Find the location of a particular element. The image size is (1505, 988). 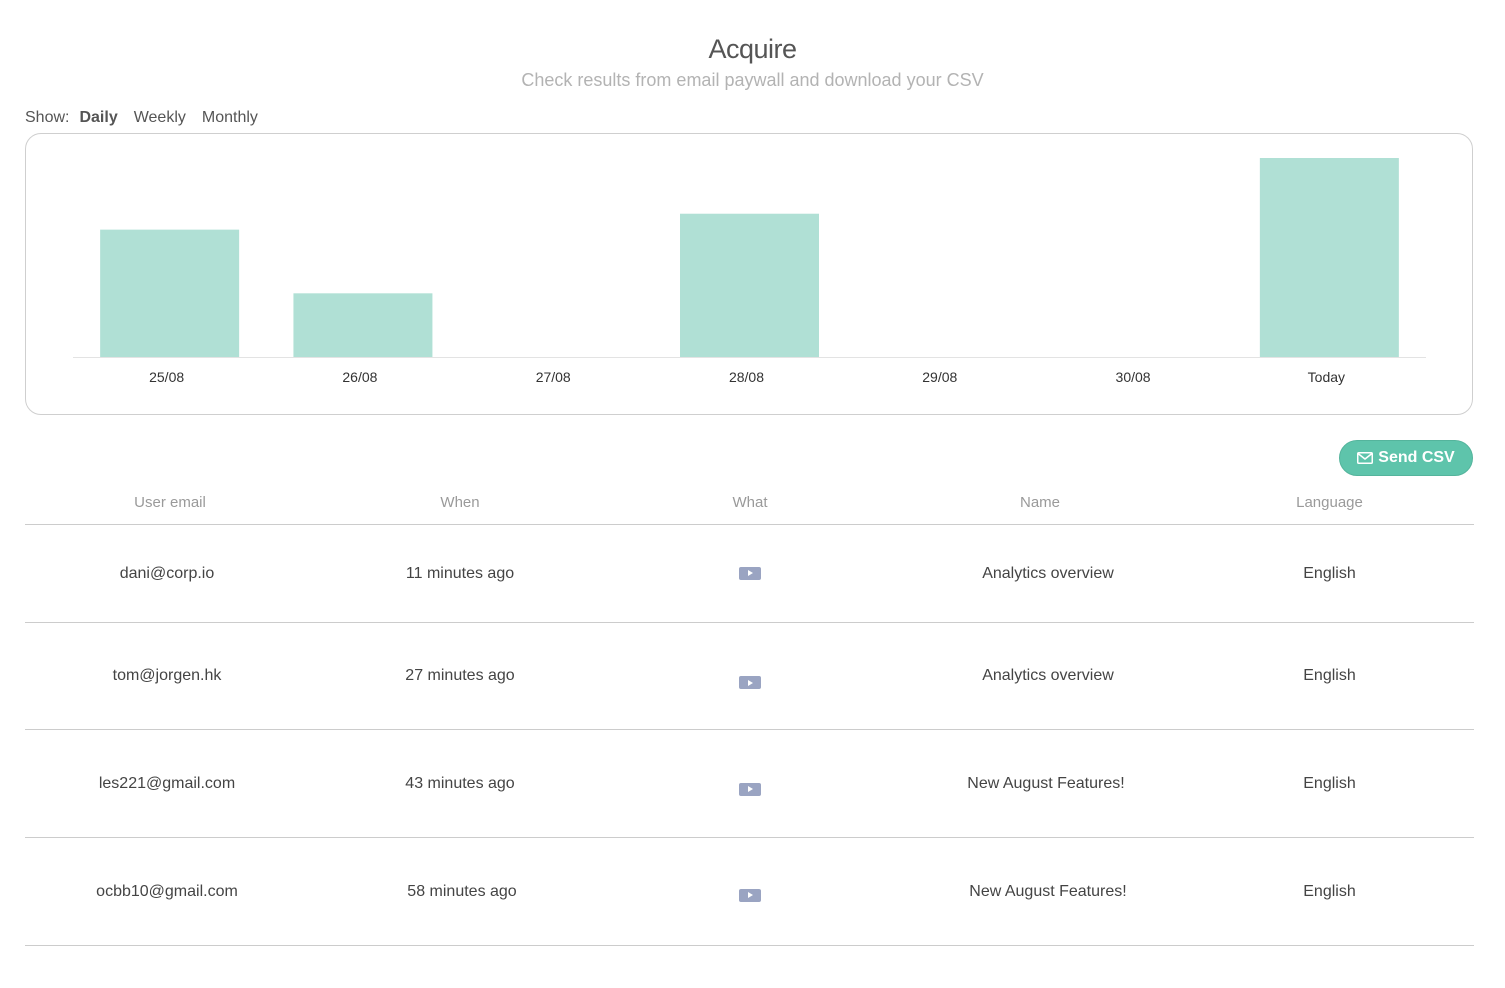

show-label: Show: is located at coordinates (47, 117).